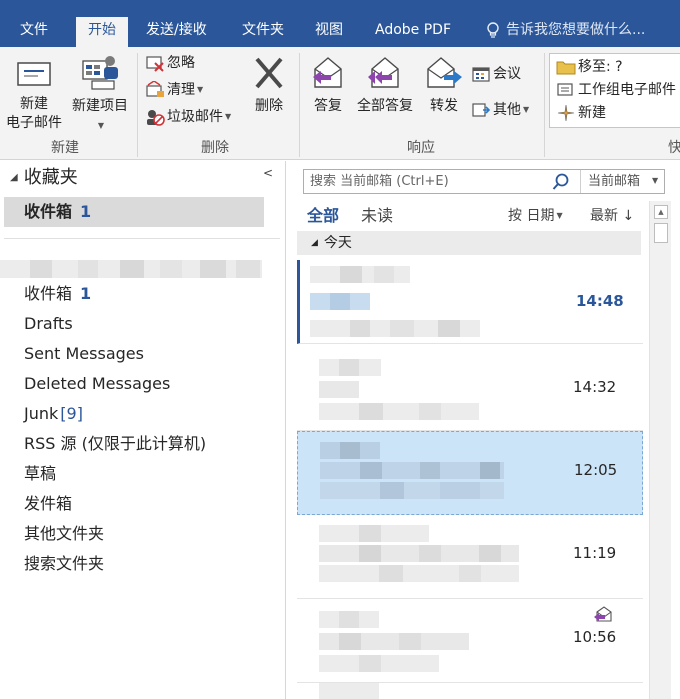  What do you see at coordinates (470, 389) in the screenshot?
I see `message-item: 14:32` at bounding box center [470, 389].